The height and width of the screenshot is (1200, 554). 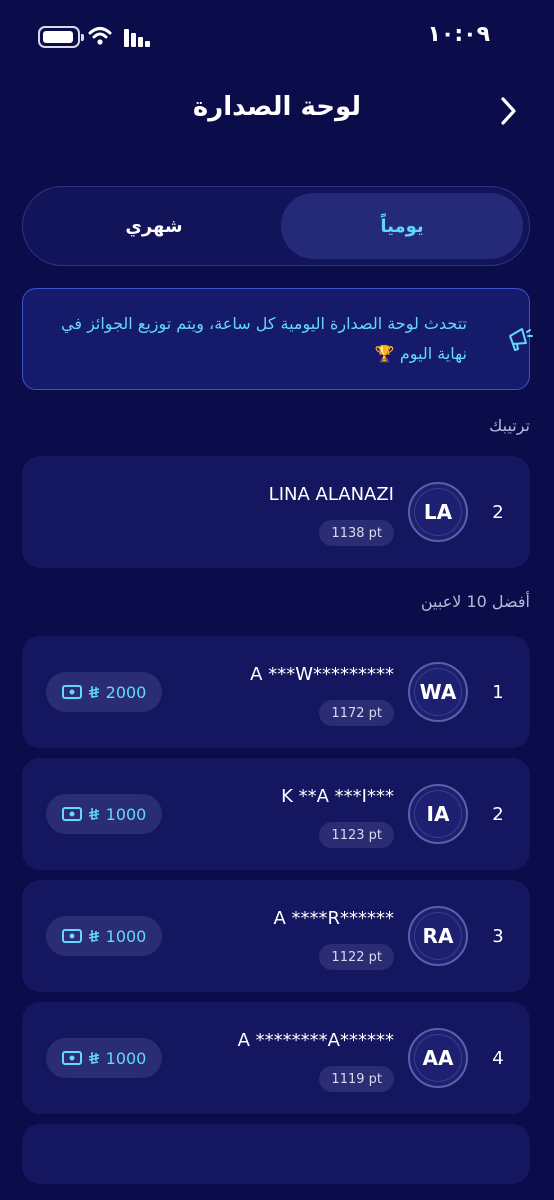 What do you see at coordinates (498, 692) in the screenshot?
I see `rank-number: 1` at bounding box center [498, 692].